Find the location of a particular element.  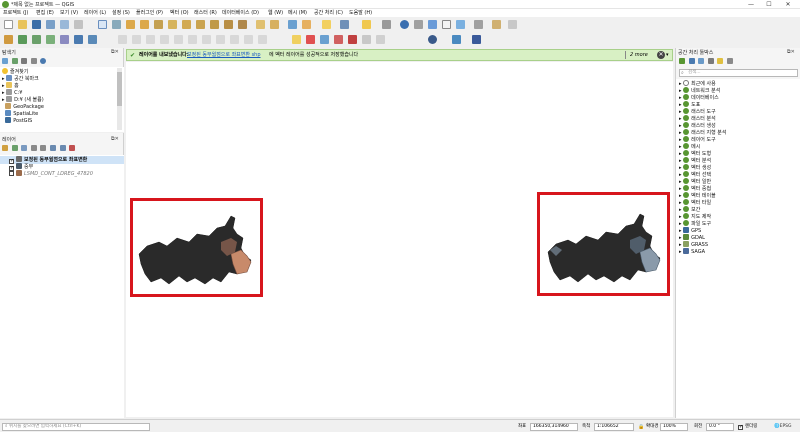

render-toggle: ✓ 렌더링 is located at coordinates (747, 427).